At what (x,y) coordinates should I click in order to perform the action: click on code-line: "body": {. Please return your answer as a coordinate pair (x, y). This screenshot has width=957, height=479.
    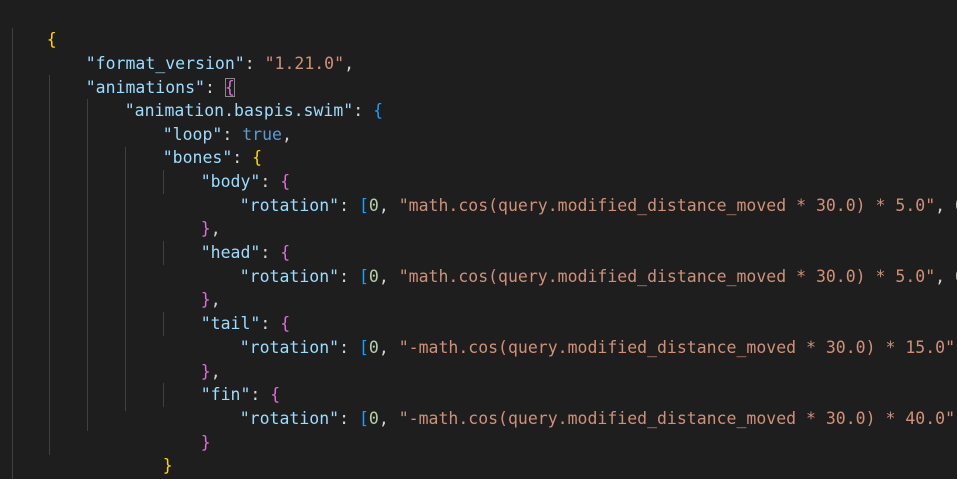
    Looking at the image, I should click on (225, 168).